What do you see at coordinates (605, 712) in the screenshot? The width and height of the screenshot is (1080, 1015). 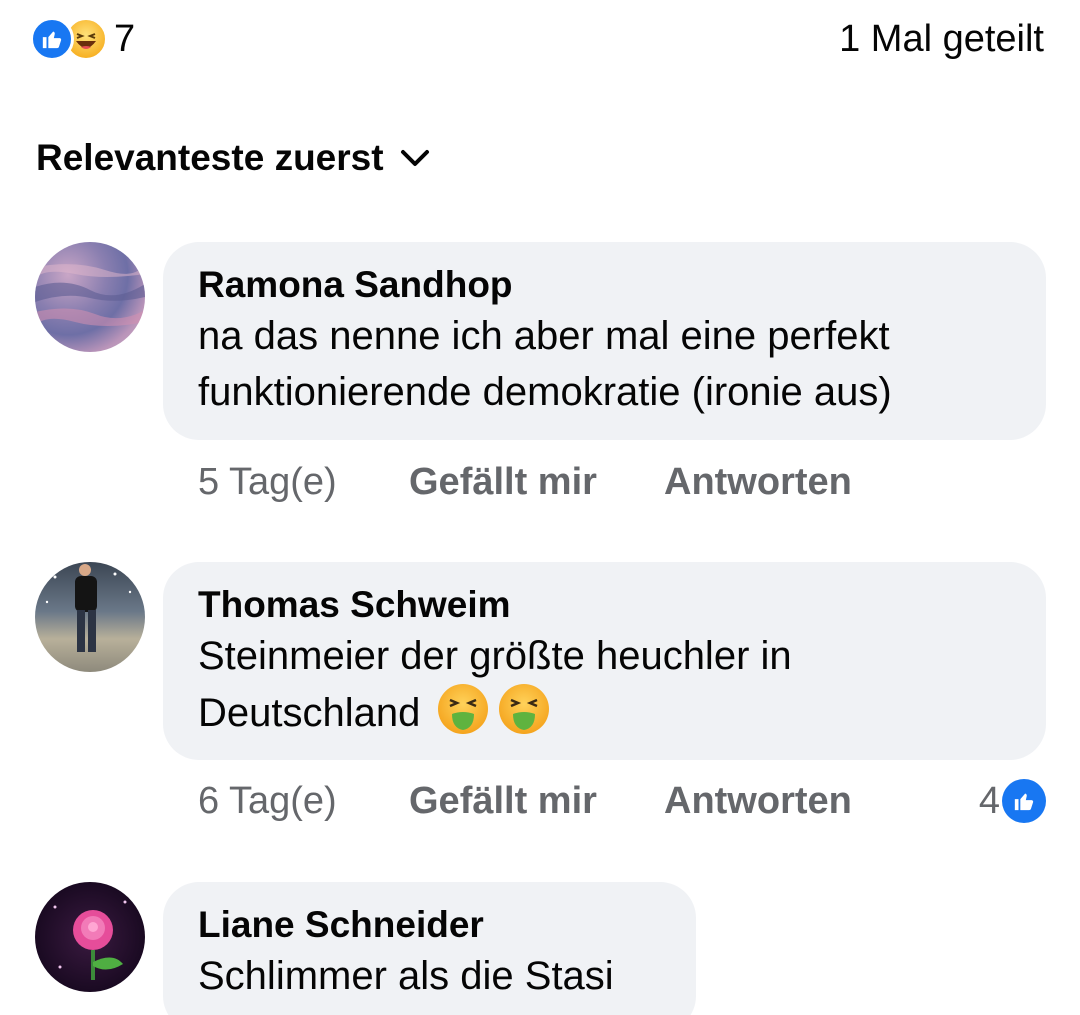 I see `comment-text-line: Deutschland` at bounding box center [605, 712].